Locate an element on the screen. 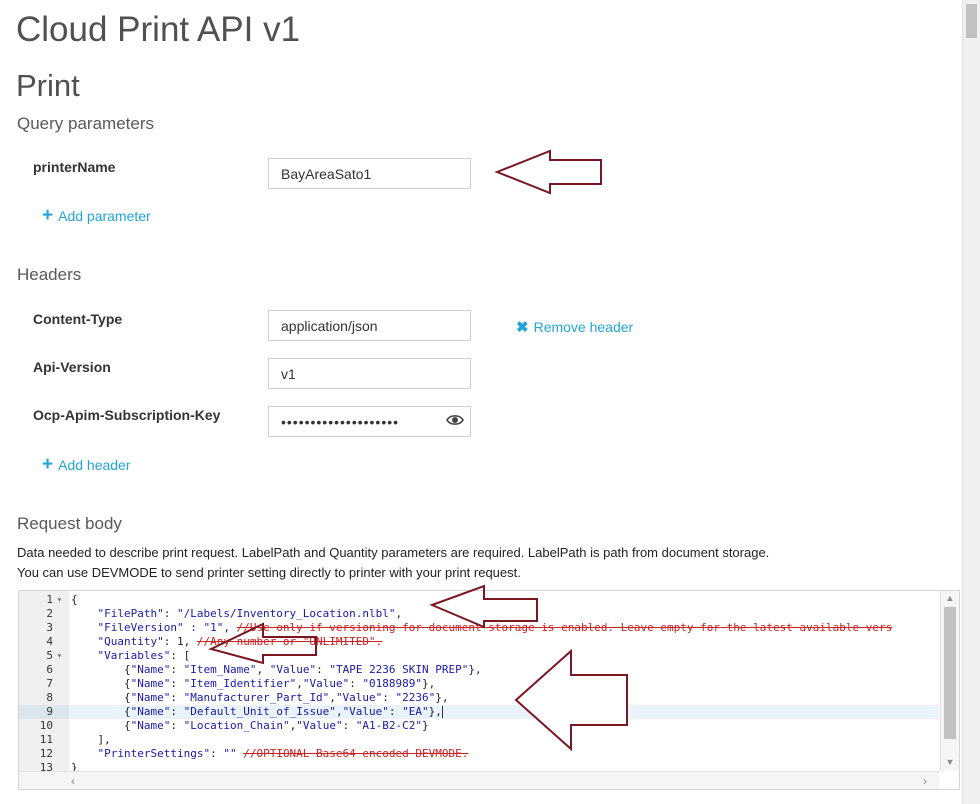 This screenshot has width=980, height=804. text-cursor is located at coordinates (442, 712).